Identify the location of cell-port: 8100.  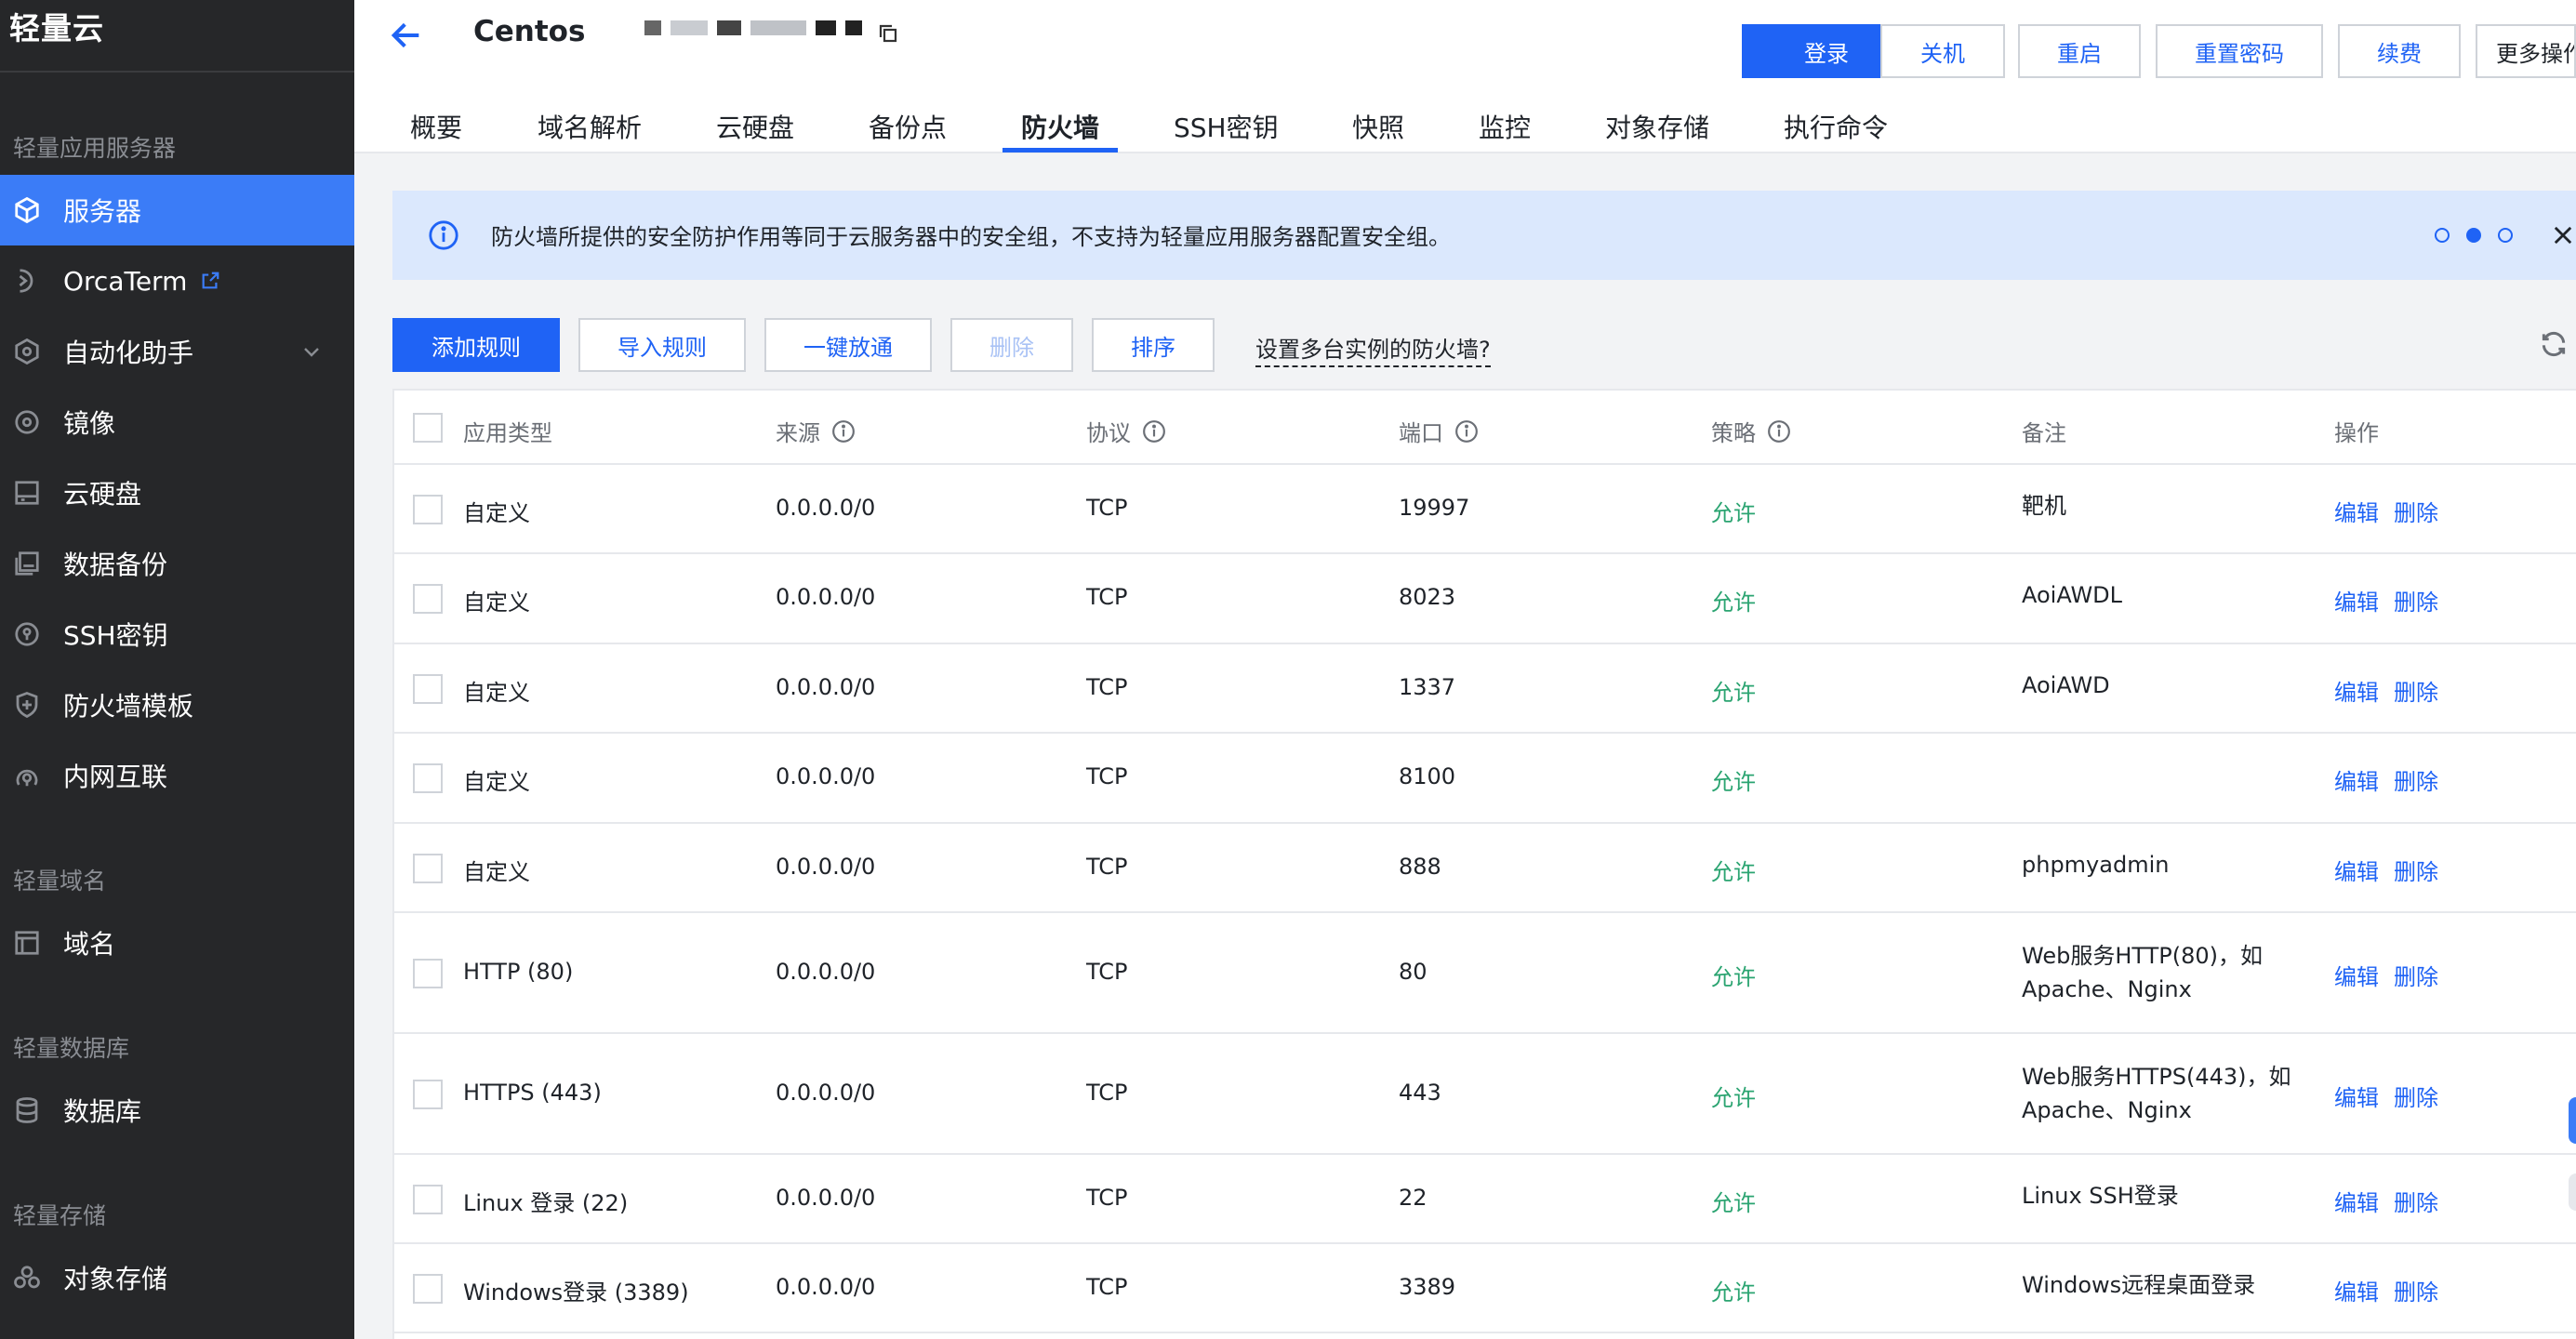
(1427, 776).